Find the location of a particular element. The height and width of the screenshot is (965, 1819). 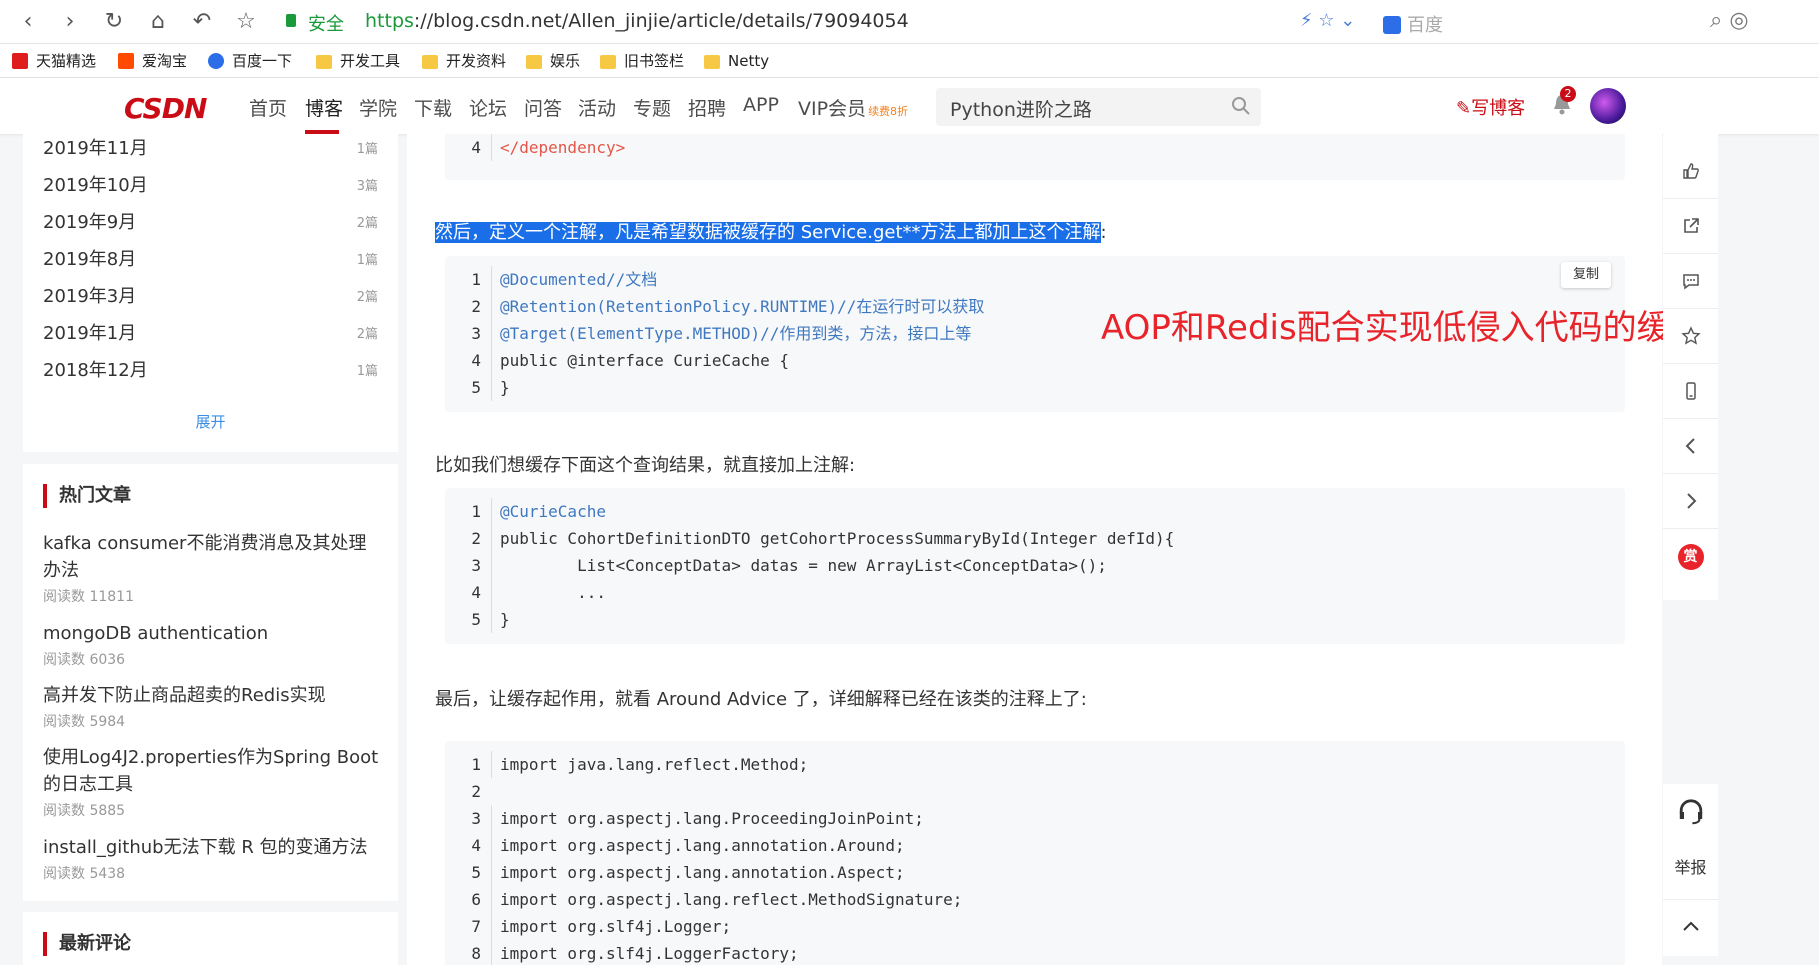

customer-service-button is located at coordinates (1690, 811).